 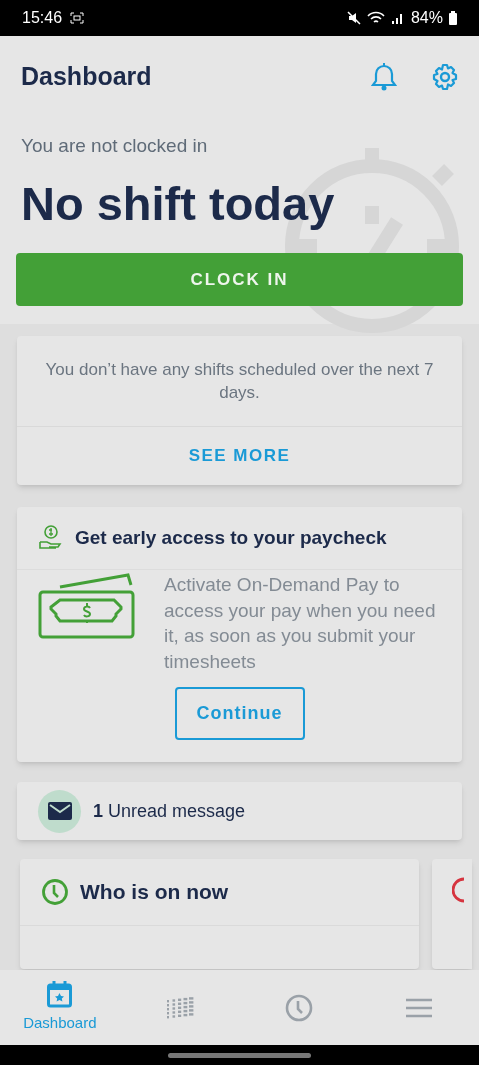 I want to click on status-time: 15:46, so click(x=42, y=18).